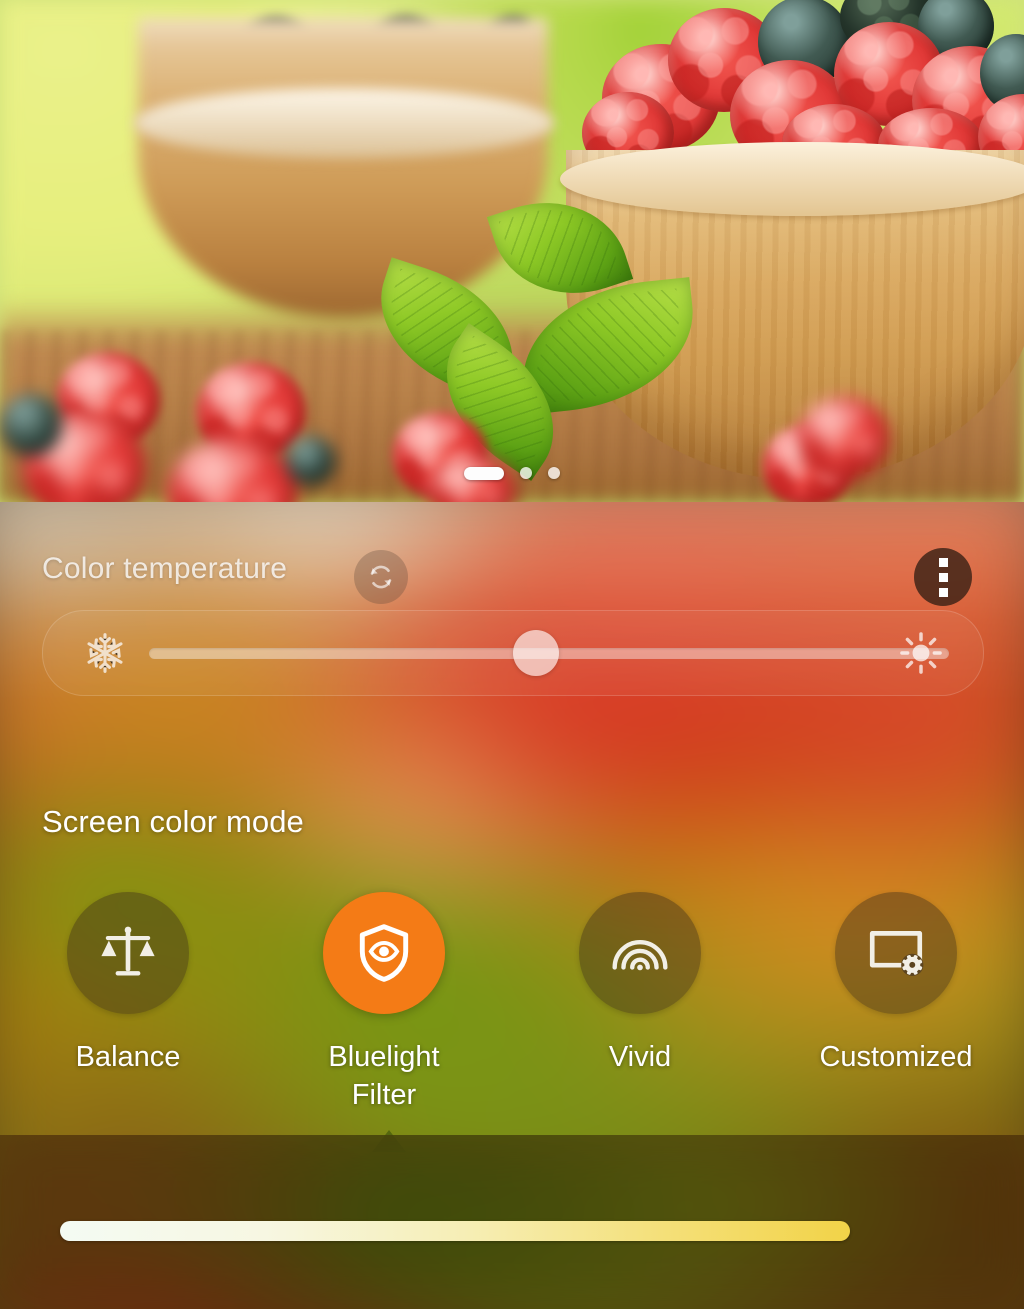  I want to click on mode-label-line1: Bluelight, so click(384, 1057).